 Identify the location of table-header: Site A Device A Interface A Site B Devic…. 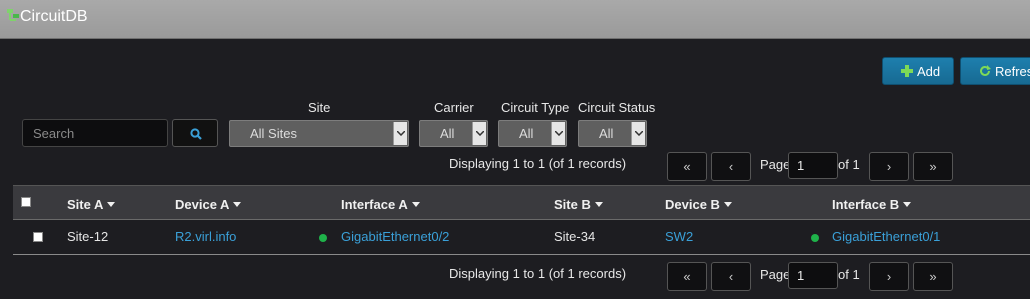
(521, 202).